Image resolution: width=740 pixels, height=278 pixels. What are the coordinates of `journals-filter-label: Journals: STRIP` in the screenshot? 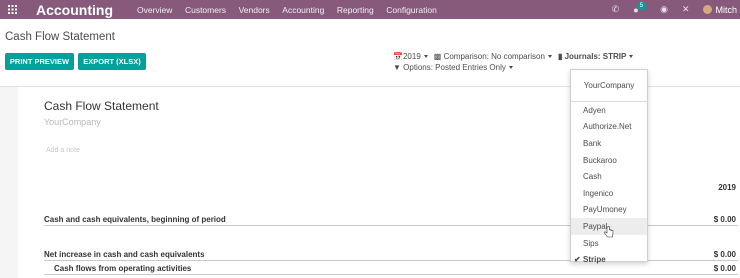 It's located at (595, 56).